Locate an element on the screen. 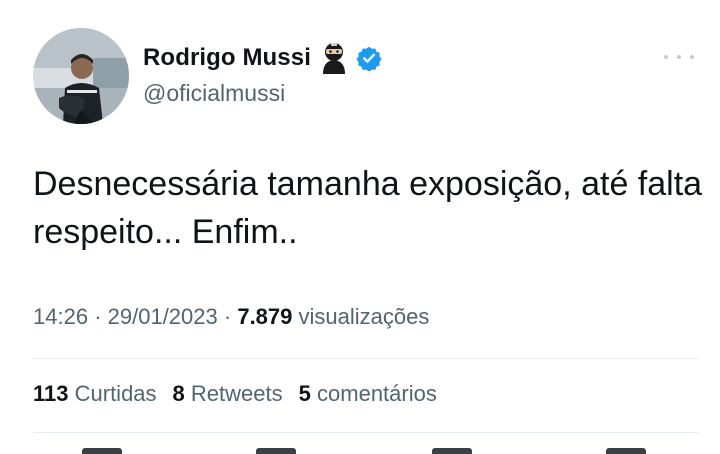  comments-stat: 5 comentários is located at coordinates (368, 394).